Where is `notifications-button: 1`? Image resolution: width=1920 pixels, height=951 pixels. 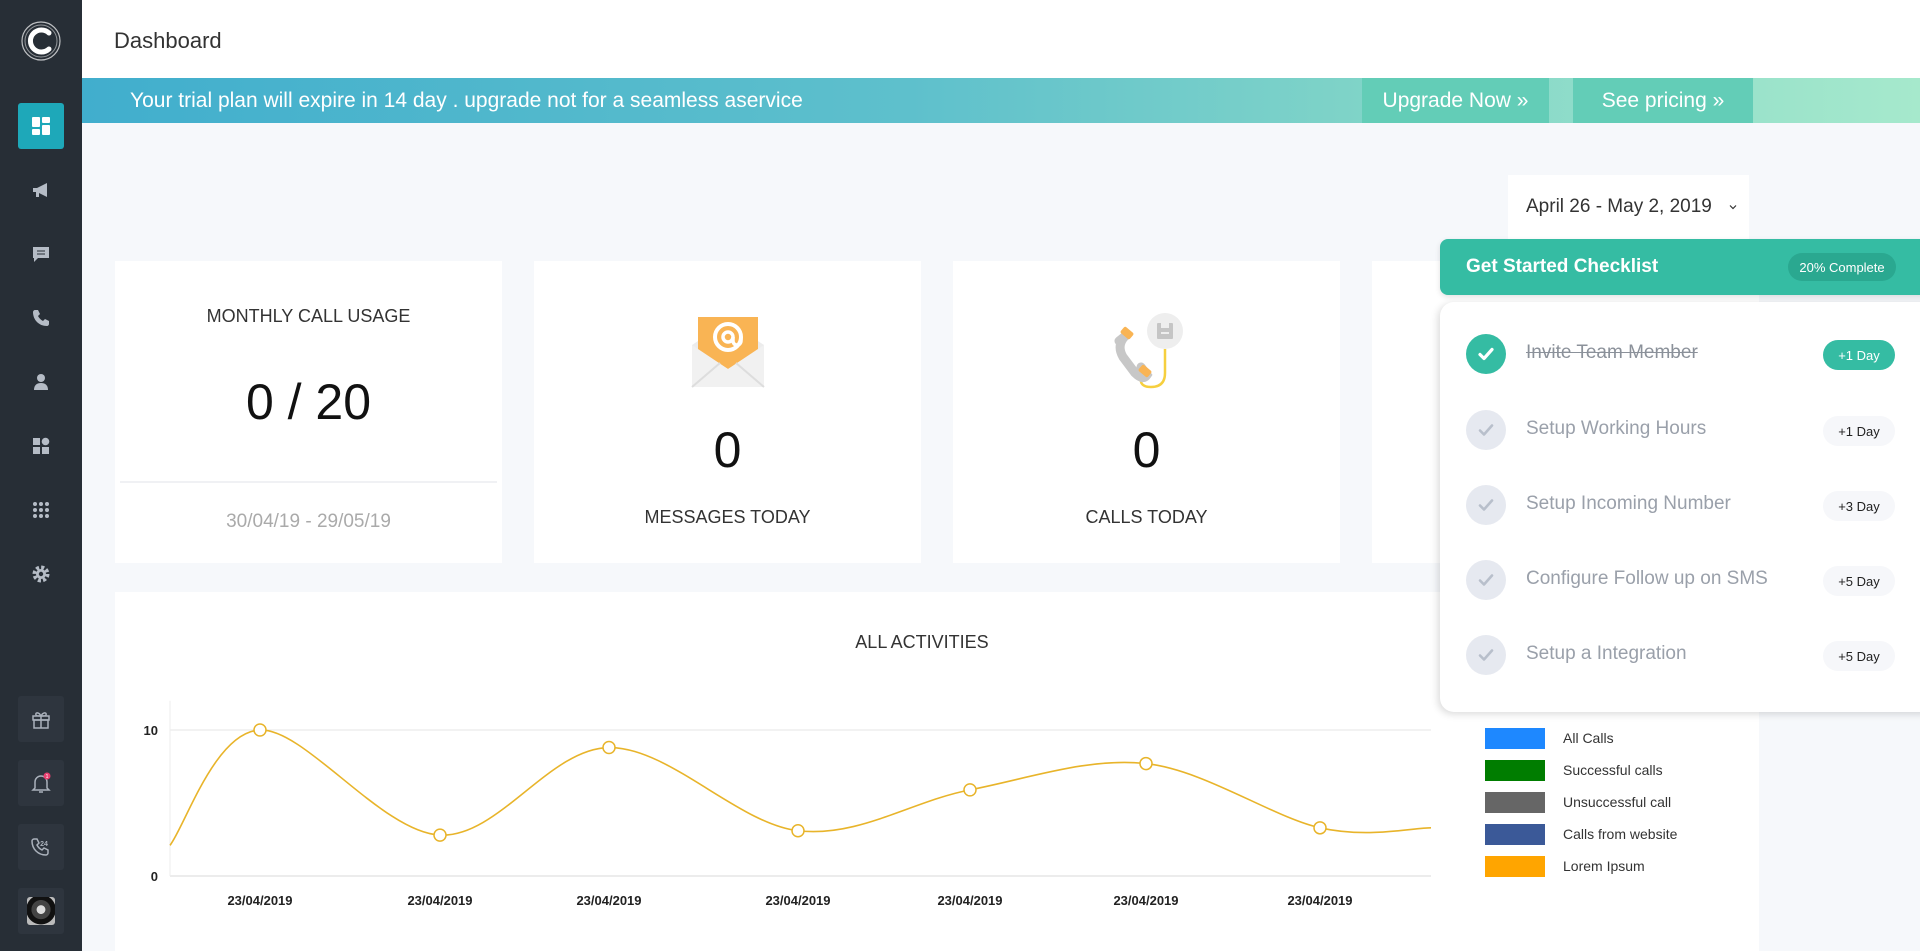 notifications-button: 1 is located at coordinates (41, 783).